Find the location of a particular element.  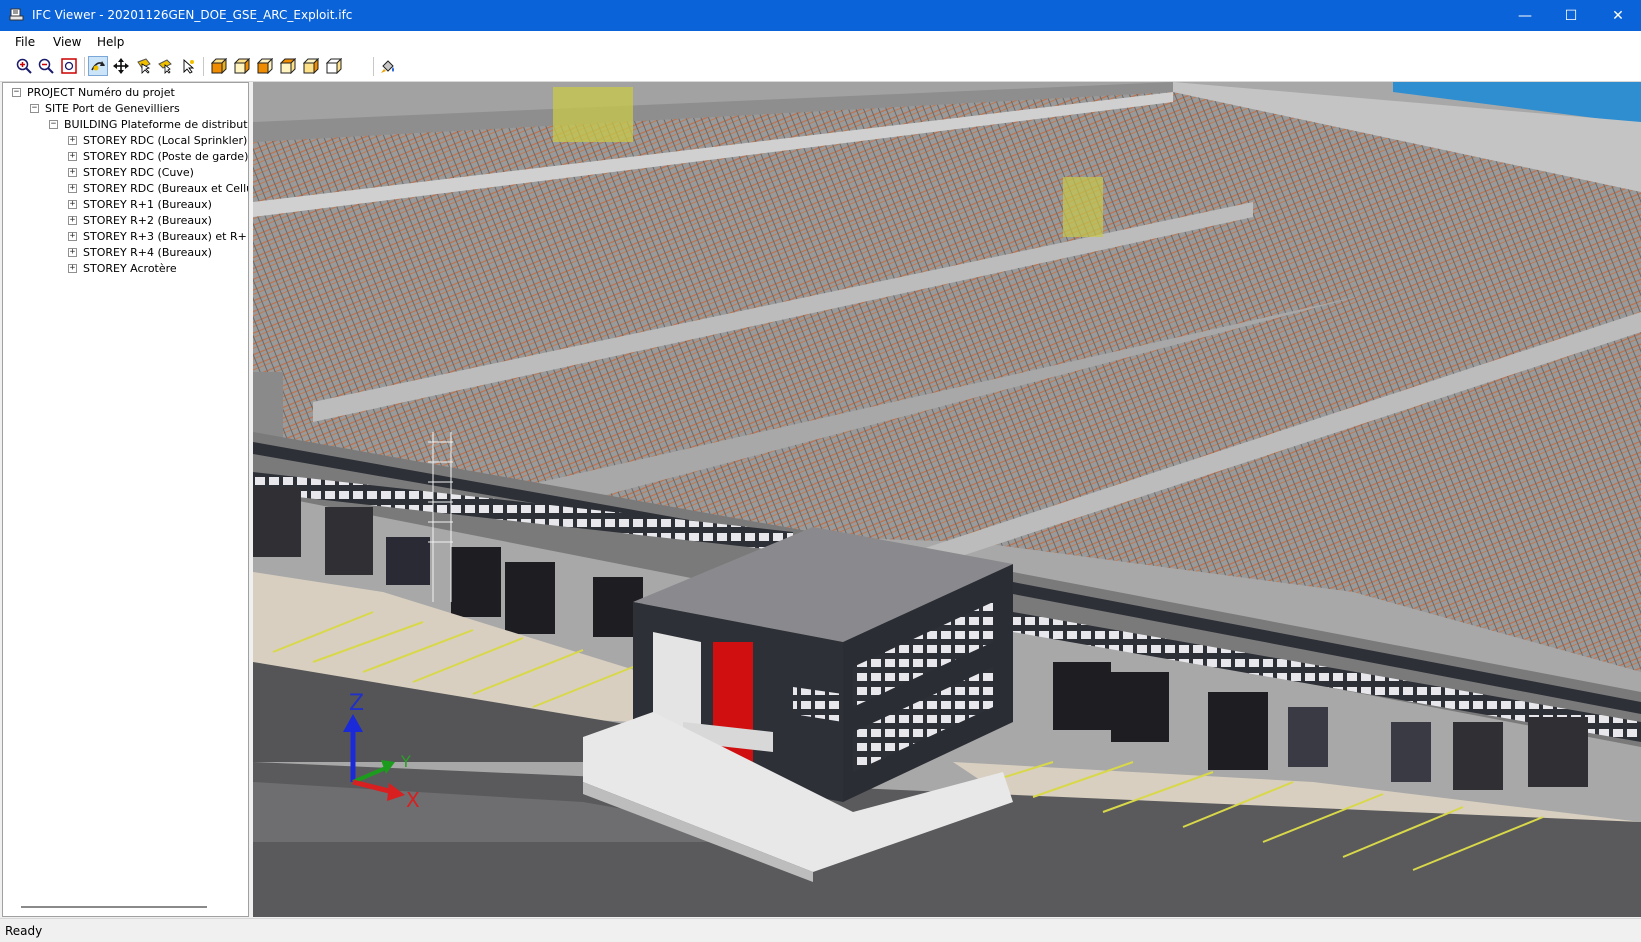

zoom-out-button is located at coordinates (46, 66).